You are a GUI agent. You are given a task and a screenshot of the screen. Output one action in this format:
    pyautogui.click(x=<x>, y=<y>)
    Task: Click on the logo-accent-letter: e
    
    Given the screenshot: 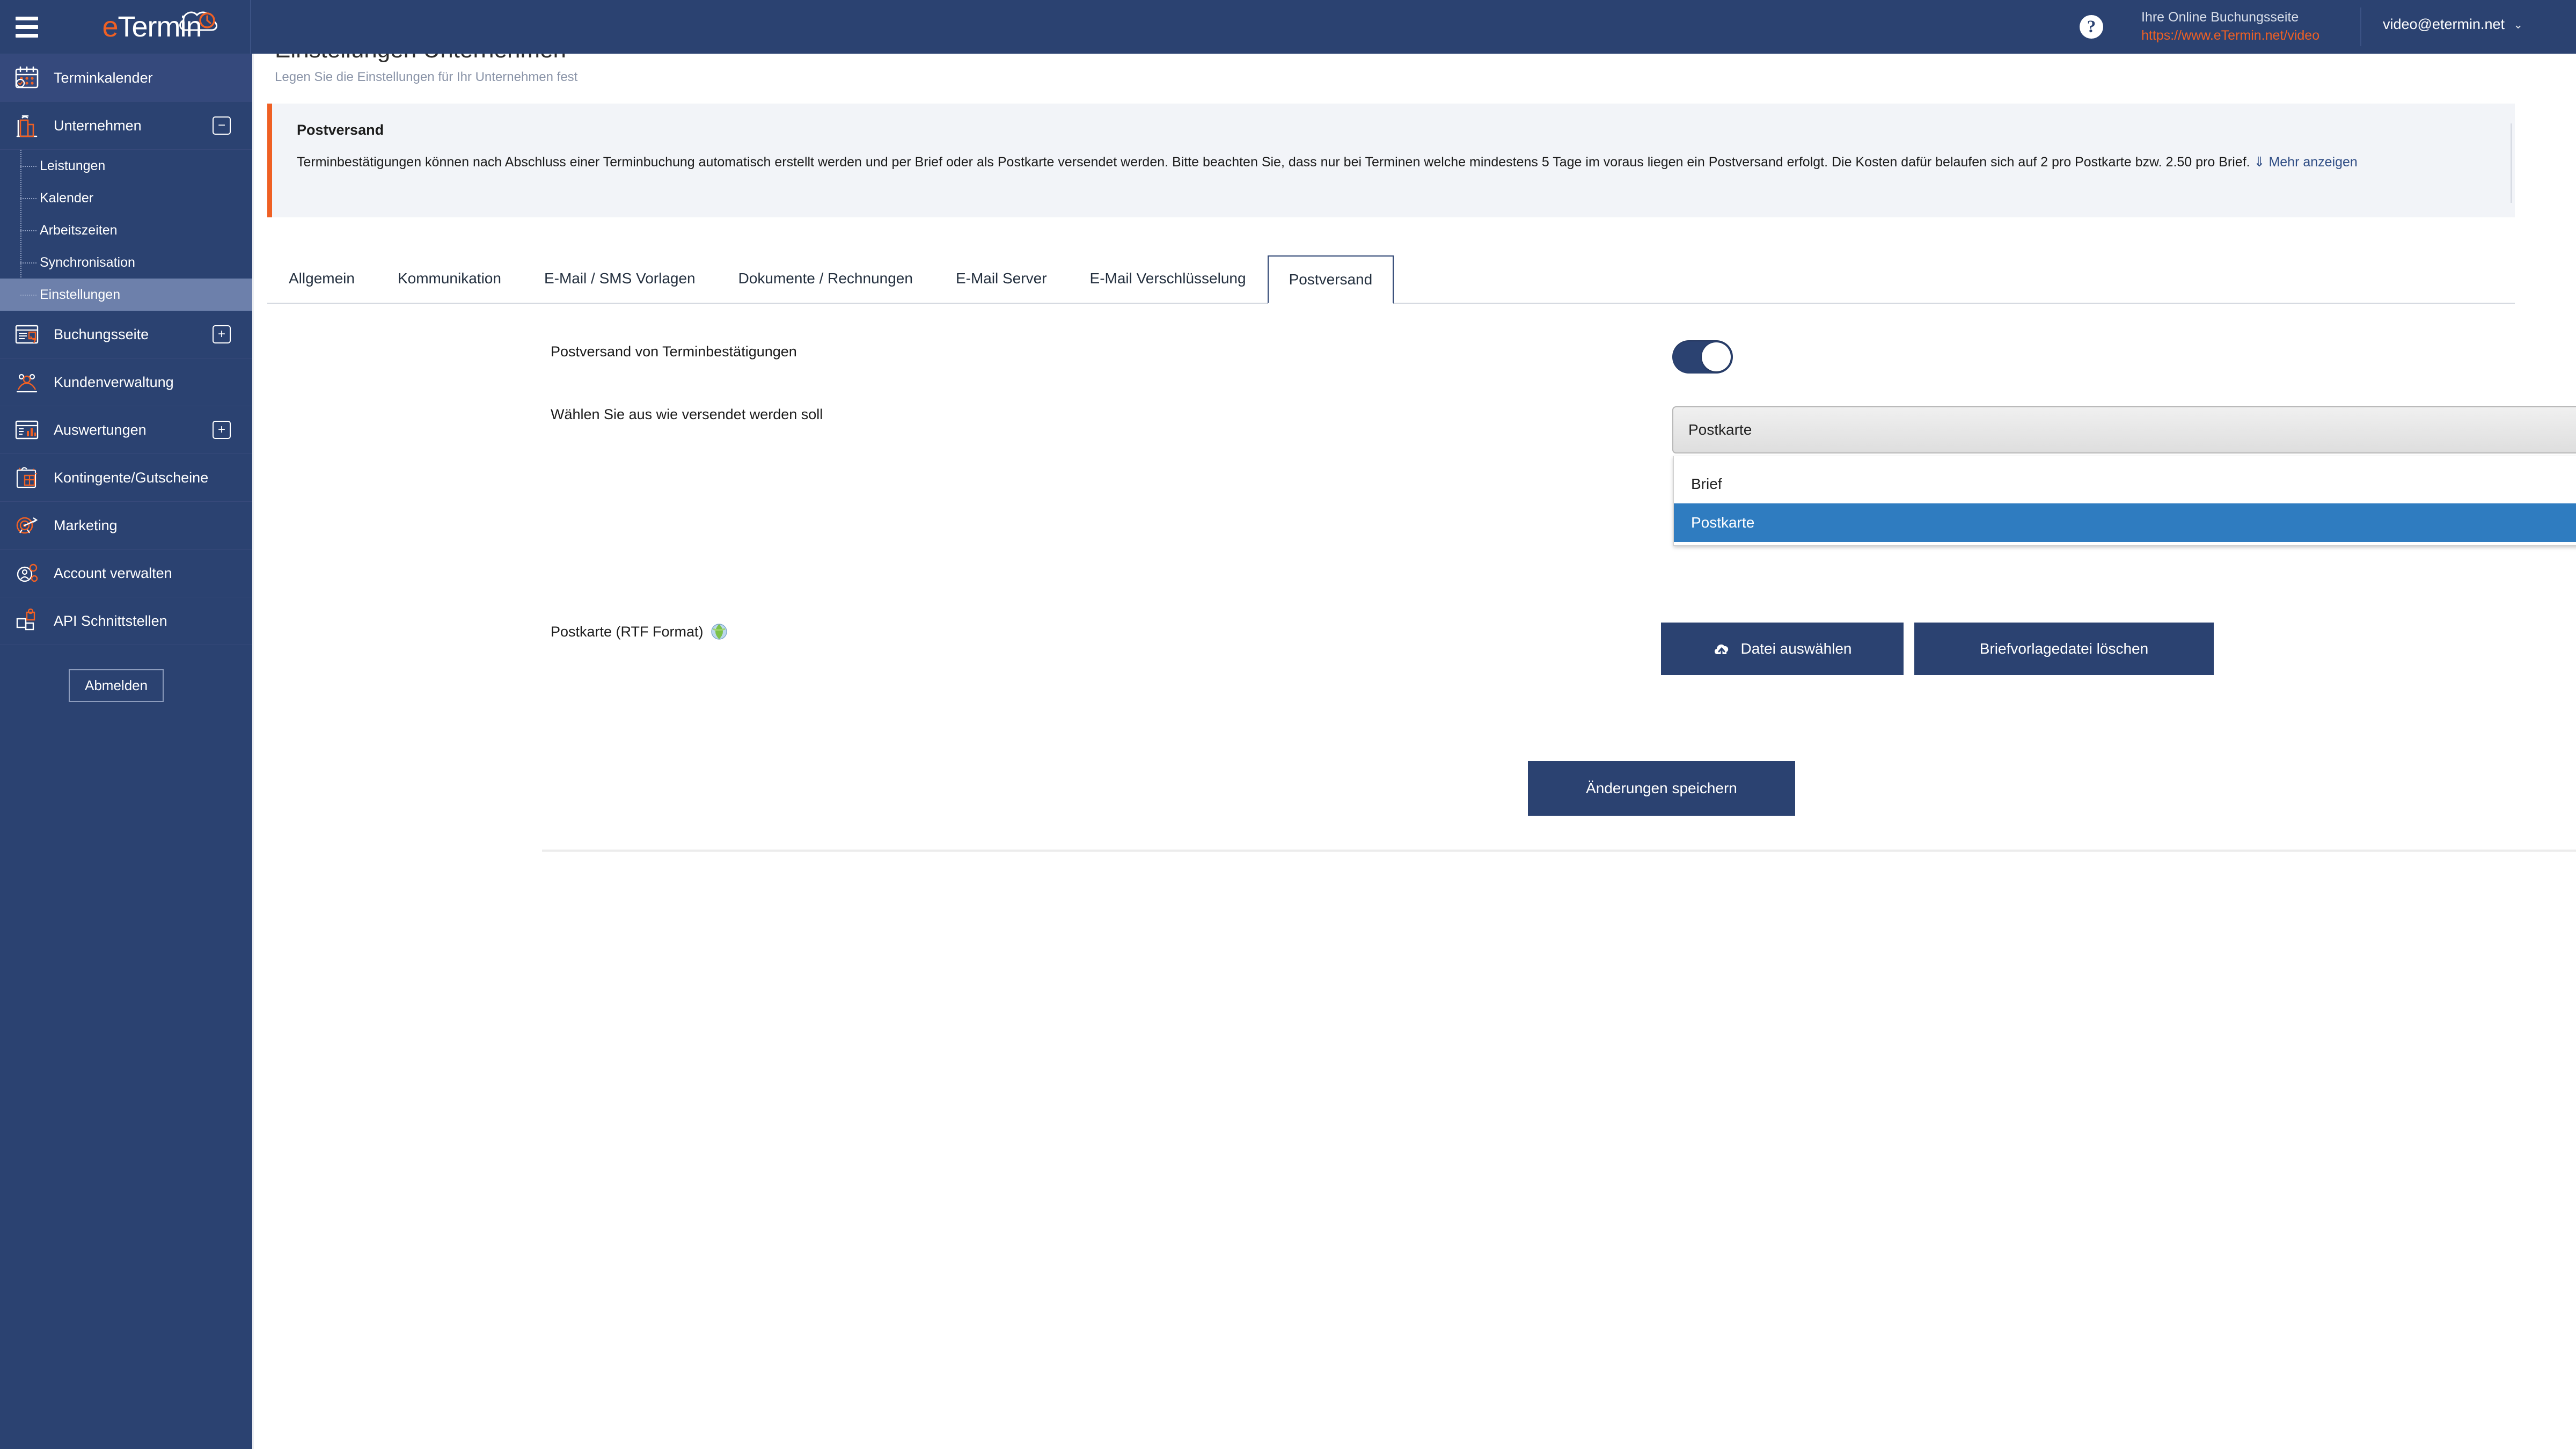 What is the action you would take?
    pyautogui.click(x=110, y=27)
    